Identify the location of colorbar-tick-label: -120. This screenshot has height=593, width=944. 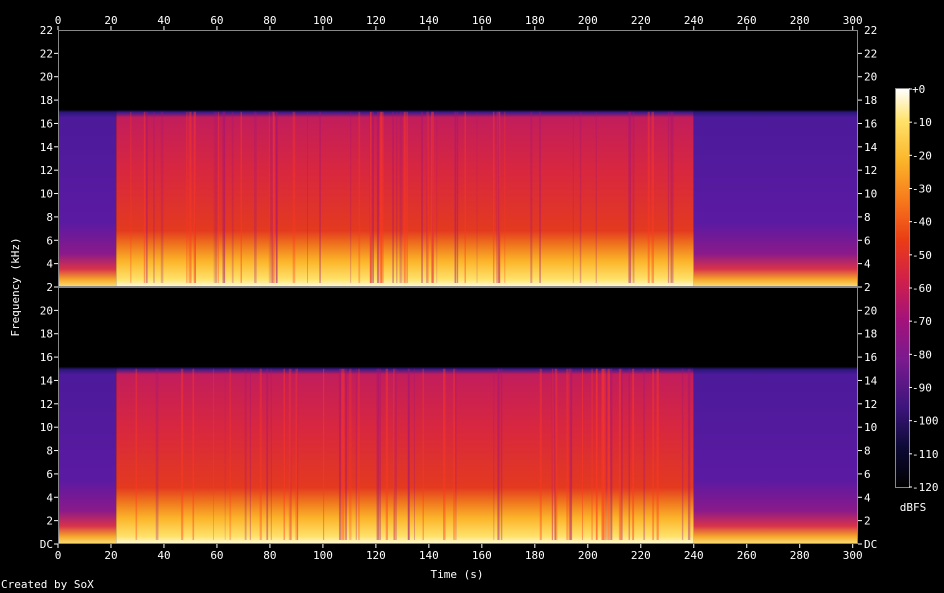
(925, 487).